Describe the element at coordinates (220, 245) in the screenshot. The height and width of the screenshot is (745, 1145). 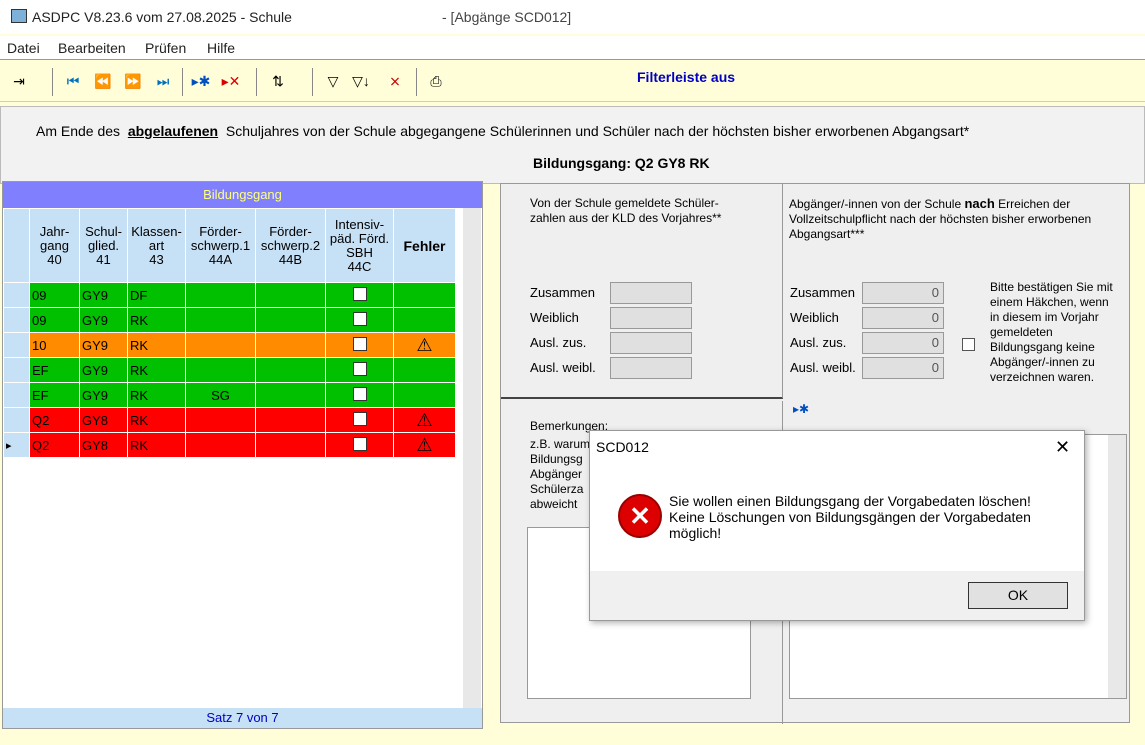
I see `column-header: Förder-schwerp.1 44A` at that location.